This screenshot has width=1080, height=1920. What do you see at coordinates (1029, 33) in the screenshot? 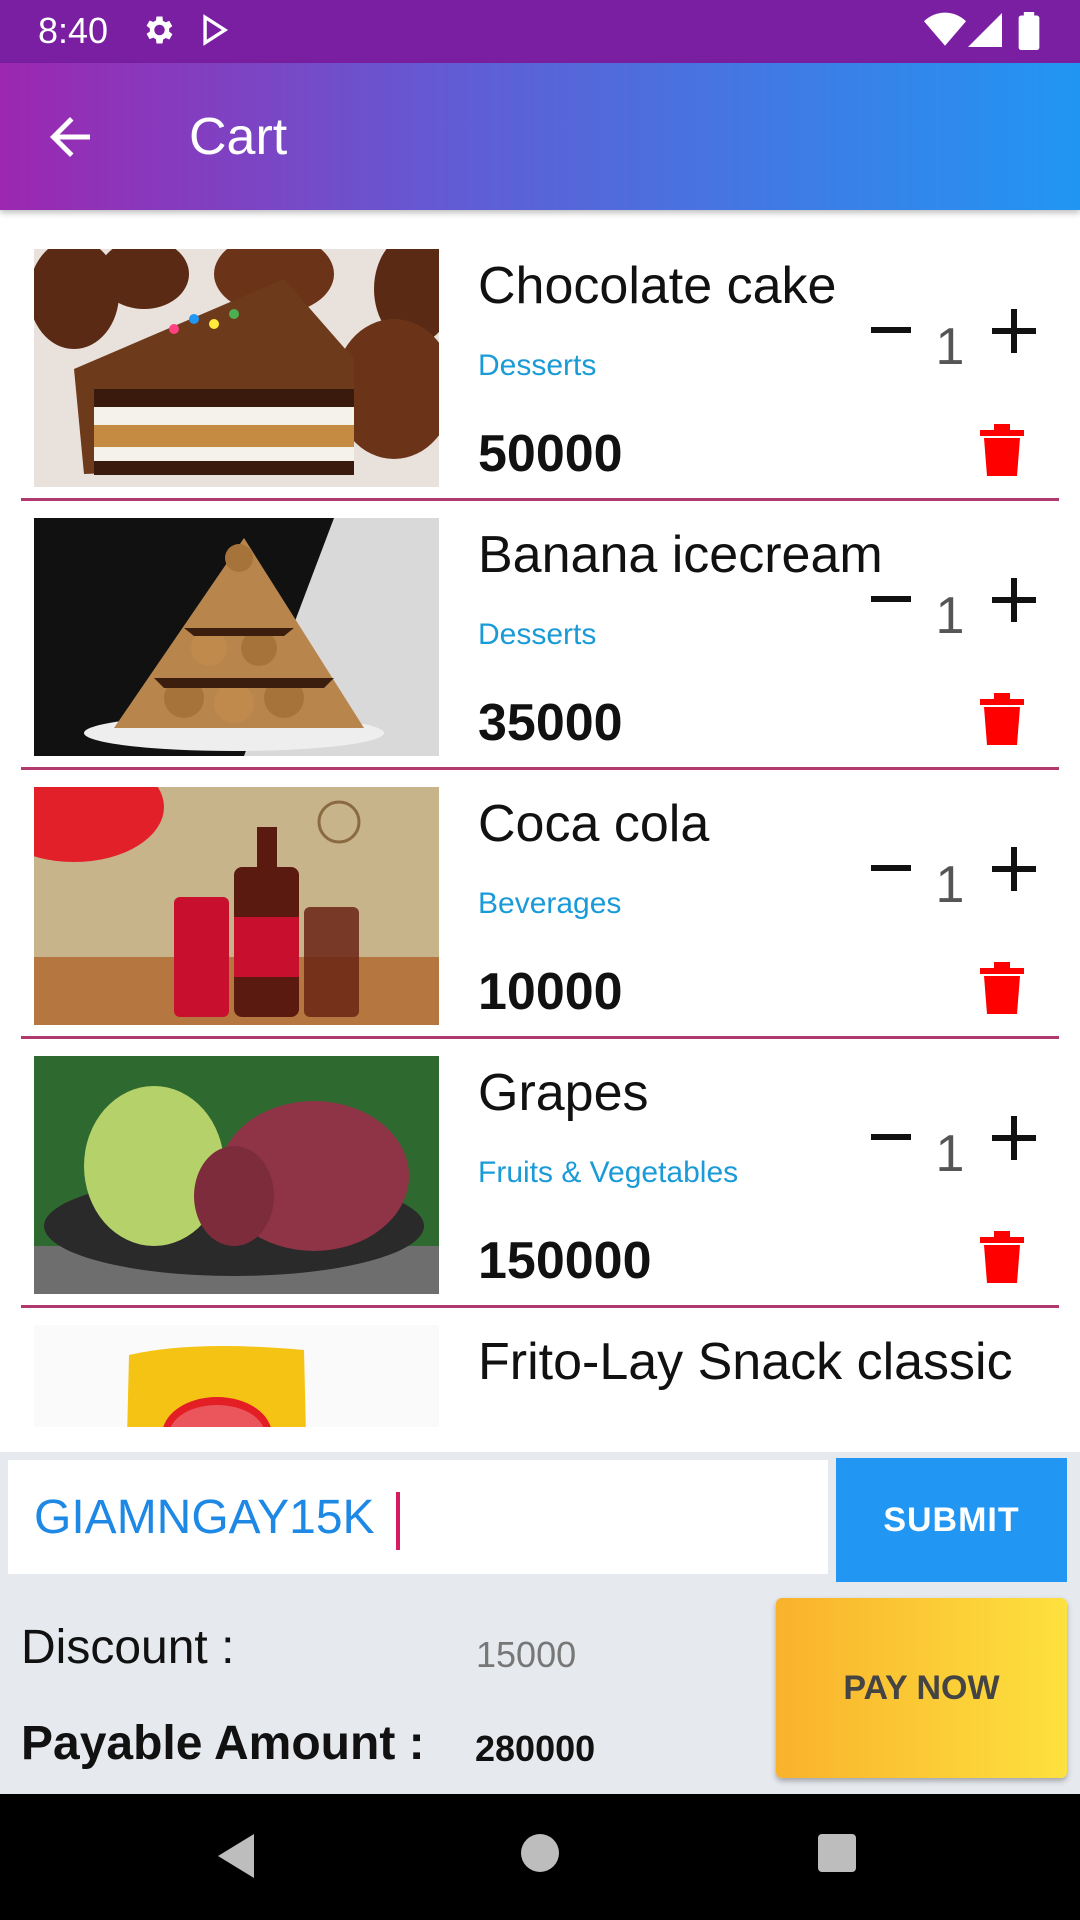
I see `battery-icon` at bounding box center [1029, 33].